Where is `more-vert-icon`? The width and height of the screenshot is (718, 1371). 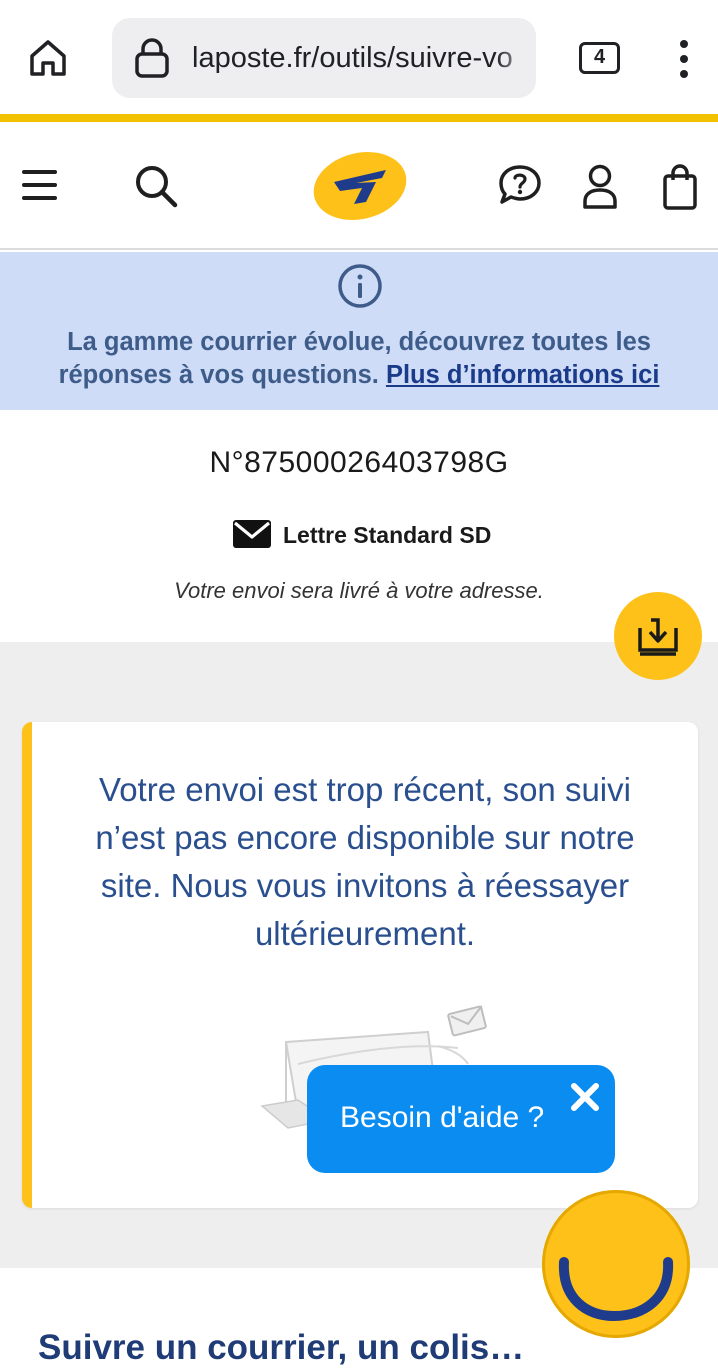 more-vert-icon is located at coordinates (685, 59).